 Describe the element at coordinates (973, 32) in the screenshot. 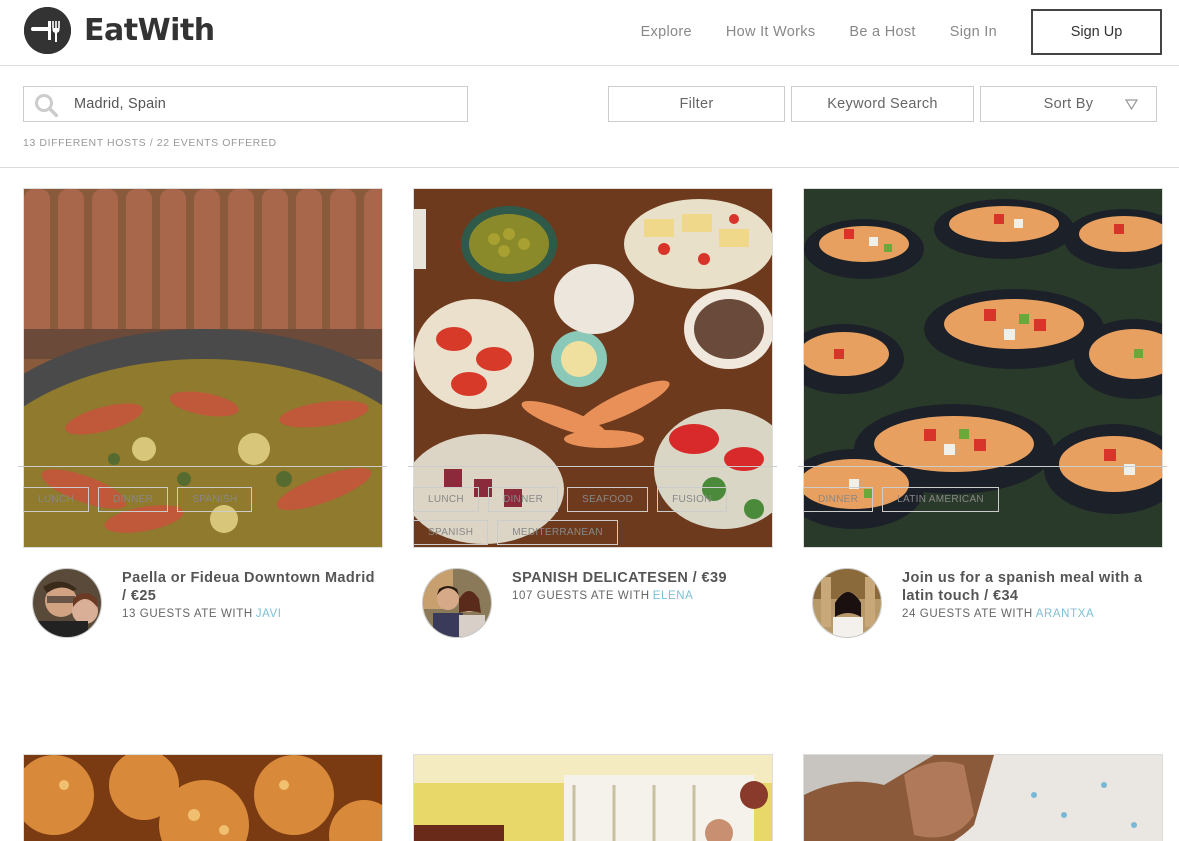

I see `nav-sign-in: Sign In` at that location.